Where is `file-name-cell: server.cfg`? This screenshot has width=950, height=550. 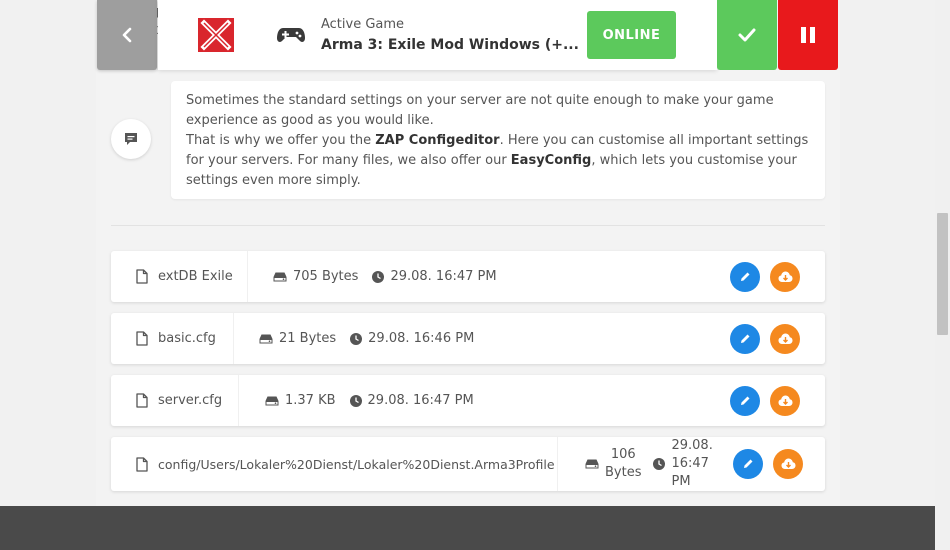
file-name-cell: server.cfg is located at coordinates (175, 400).